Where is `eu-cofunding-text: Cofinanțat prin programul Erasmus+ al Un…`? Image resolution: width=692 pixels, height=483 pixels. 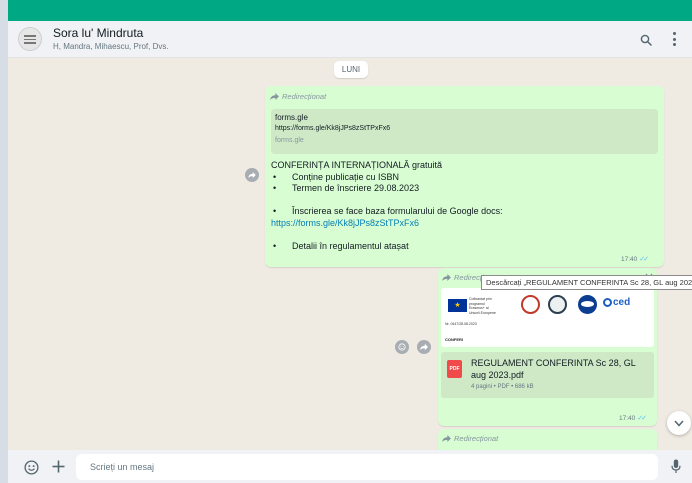
eu-cofunding-text: Cofinanțat prin programul Erasmus+ al Un… is located at coordinates (482, 306).